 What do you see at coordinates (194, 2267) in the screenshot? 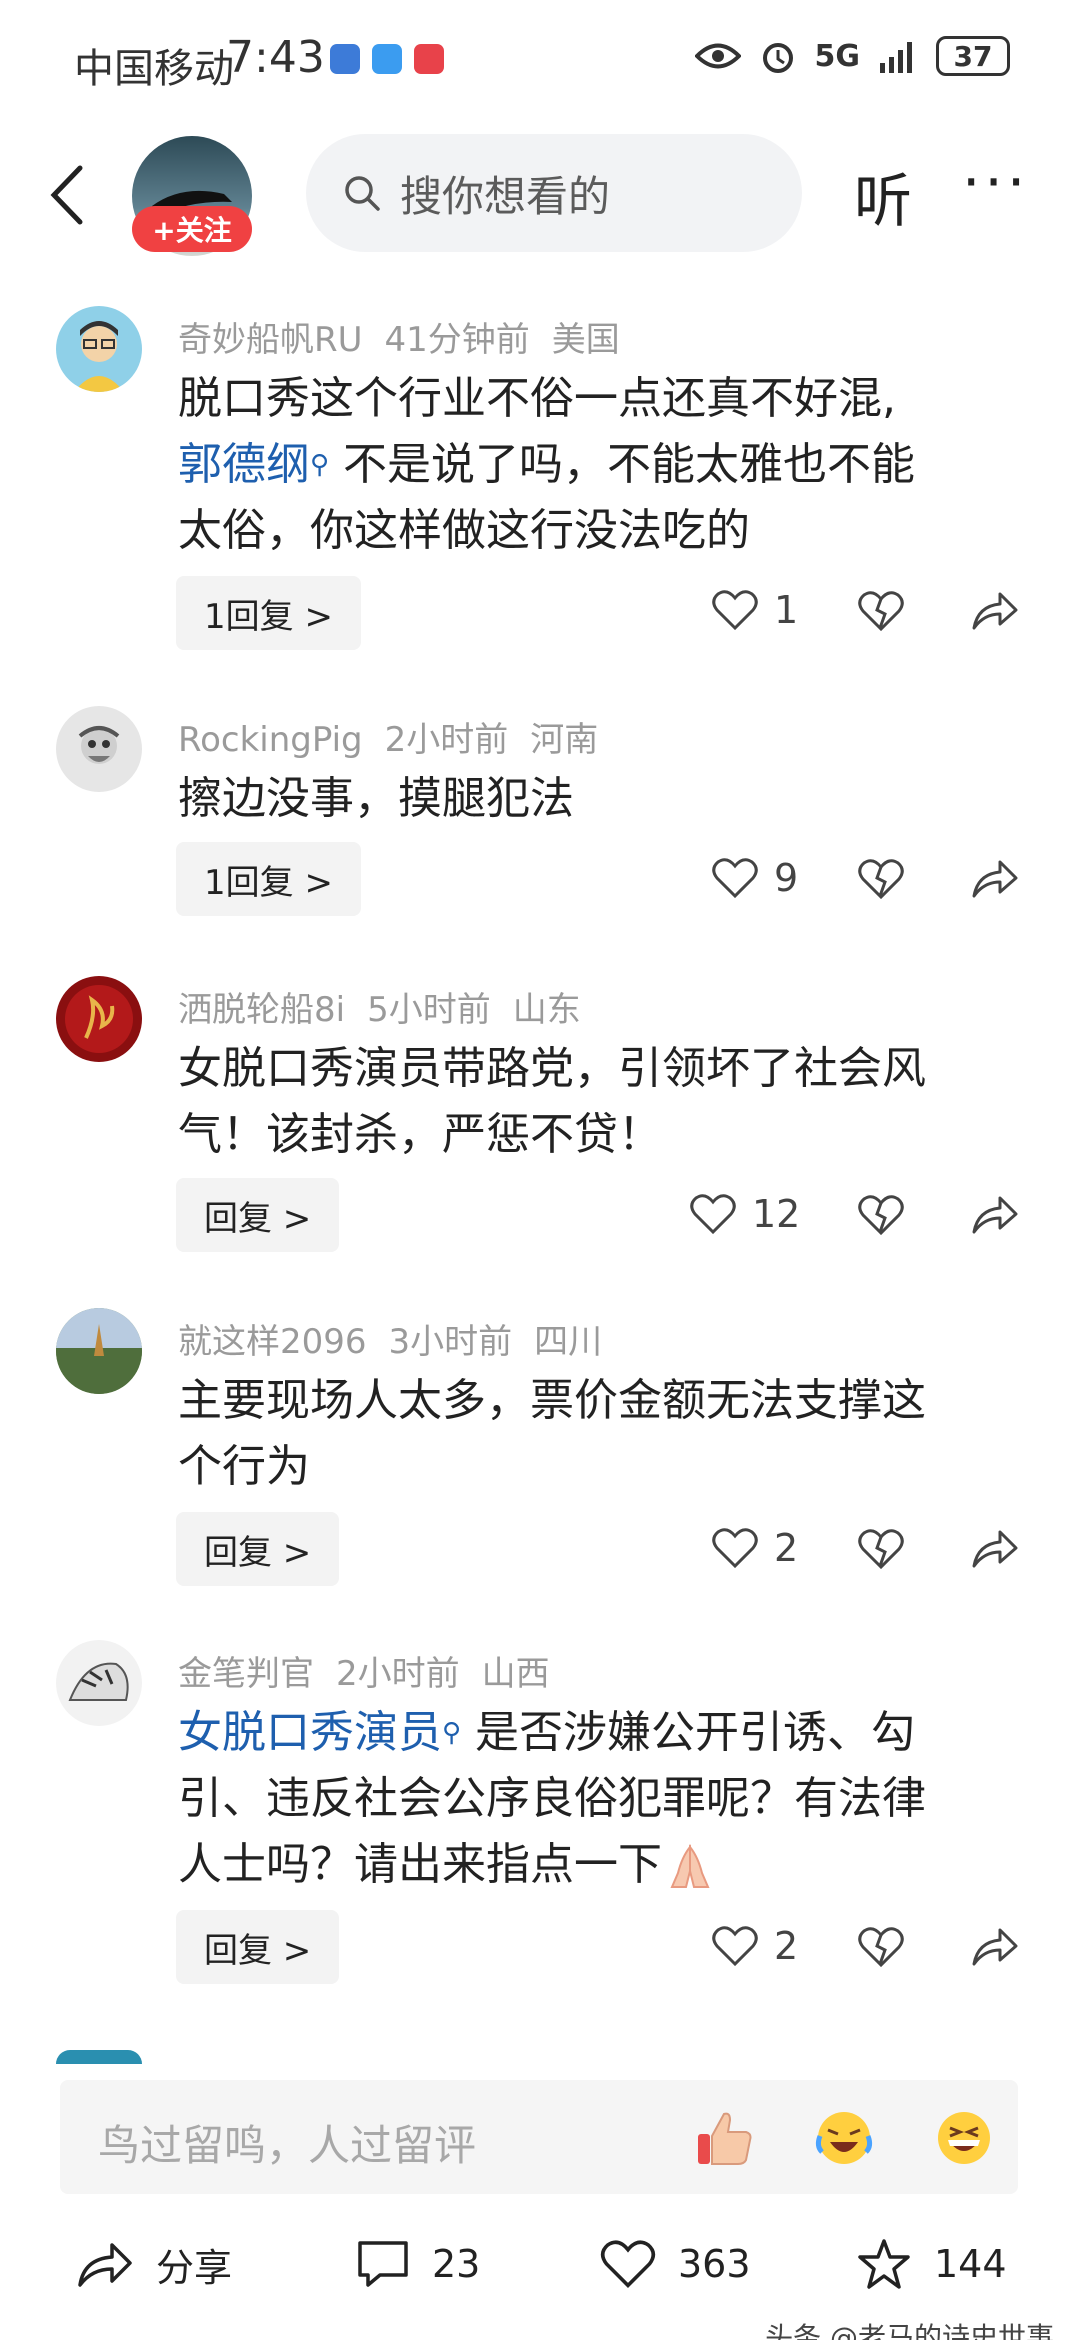
I see `share-label: 分享` at bounding box center [194, 2267].